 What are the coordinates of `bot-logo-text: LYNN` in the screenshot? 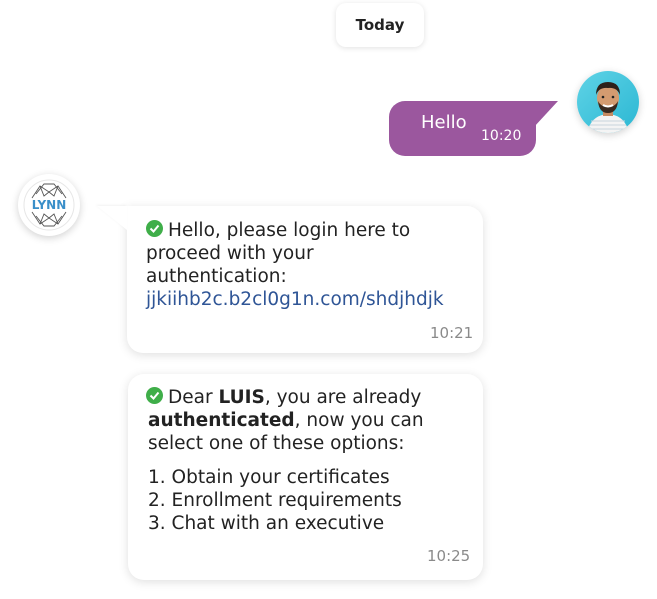 It's located at (49, 205).